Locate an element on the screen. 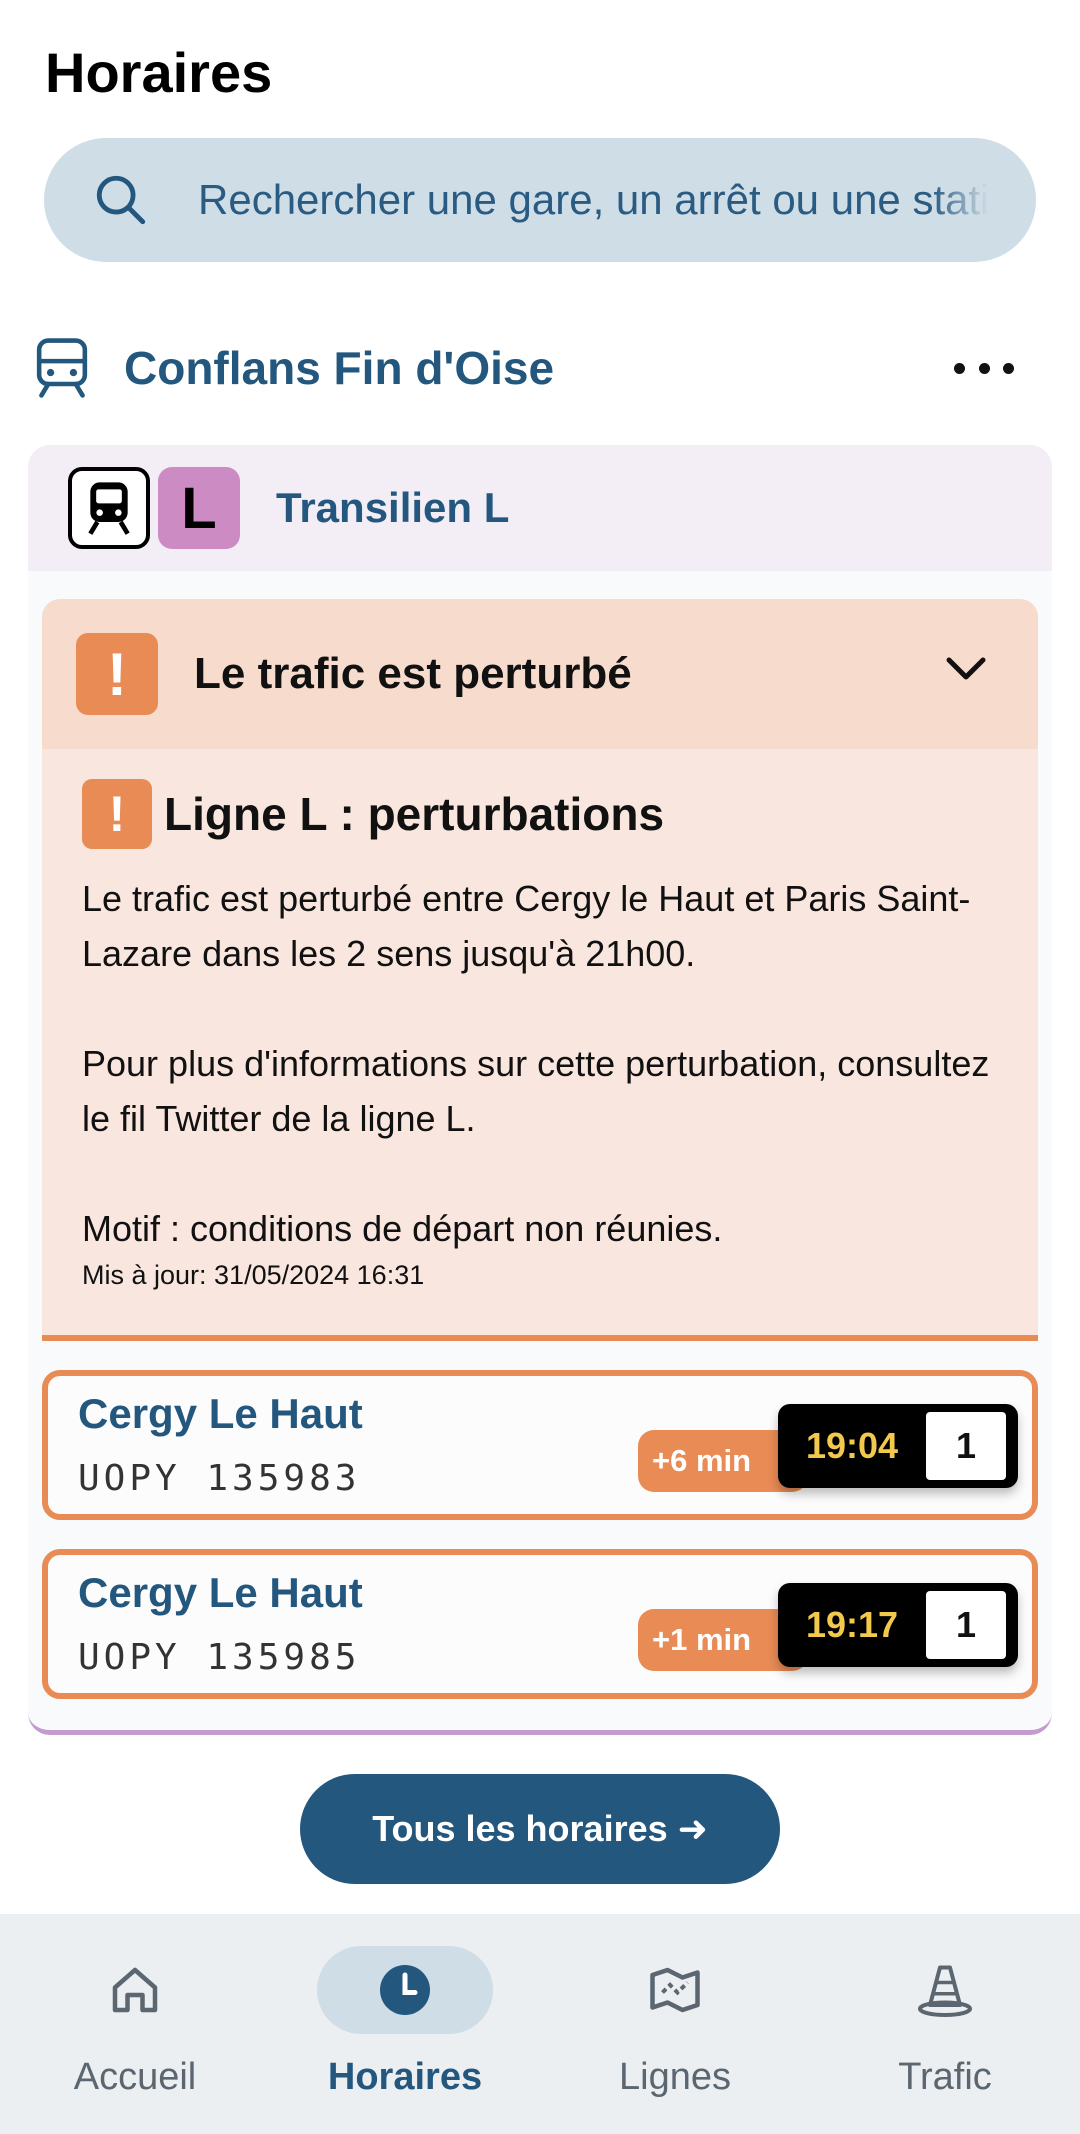  nav-item-lignes: Lignes is located at coordinates (675, 2024).